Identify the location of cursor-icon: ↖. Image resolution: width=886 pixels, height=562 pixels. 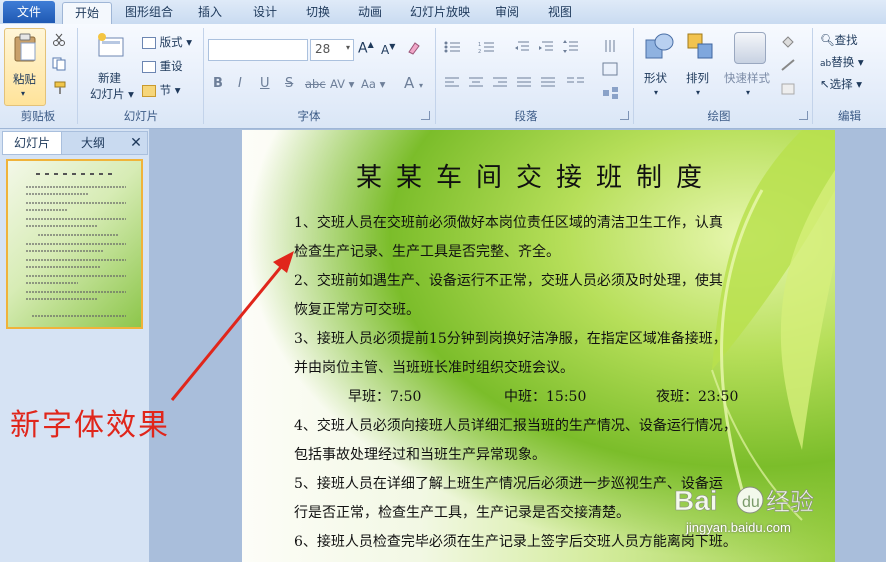
(825, 84).